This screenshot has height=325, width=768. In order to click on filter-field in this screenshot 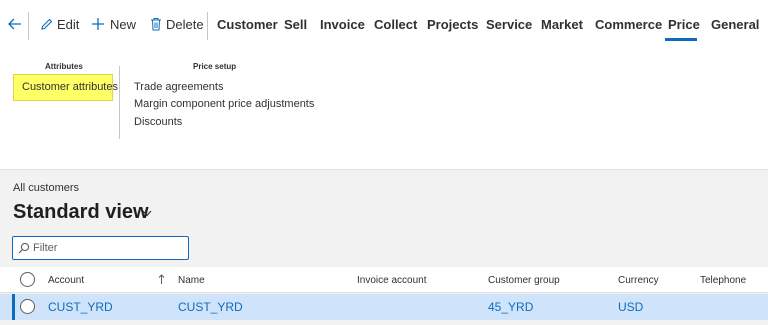, I will do `click(100, 248)`.